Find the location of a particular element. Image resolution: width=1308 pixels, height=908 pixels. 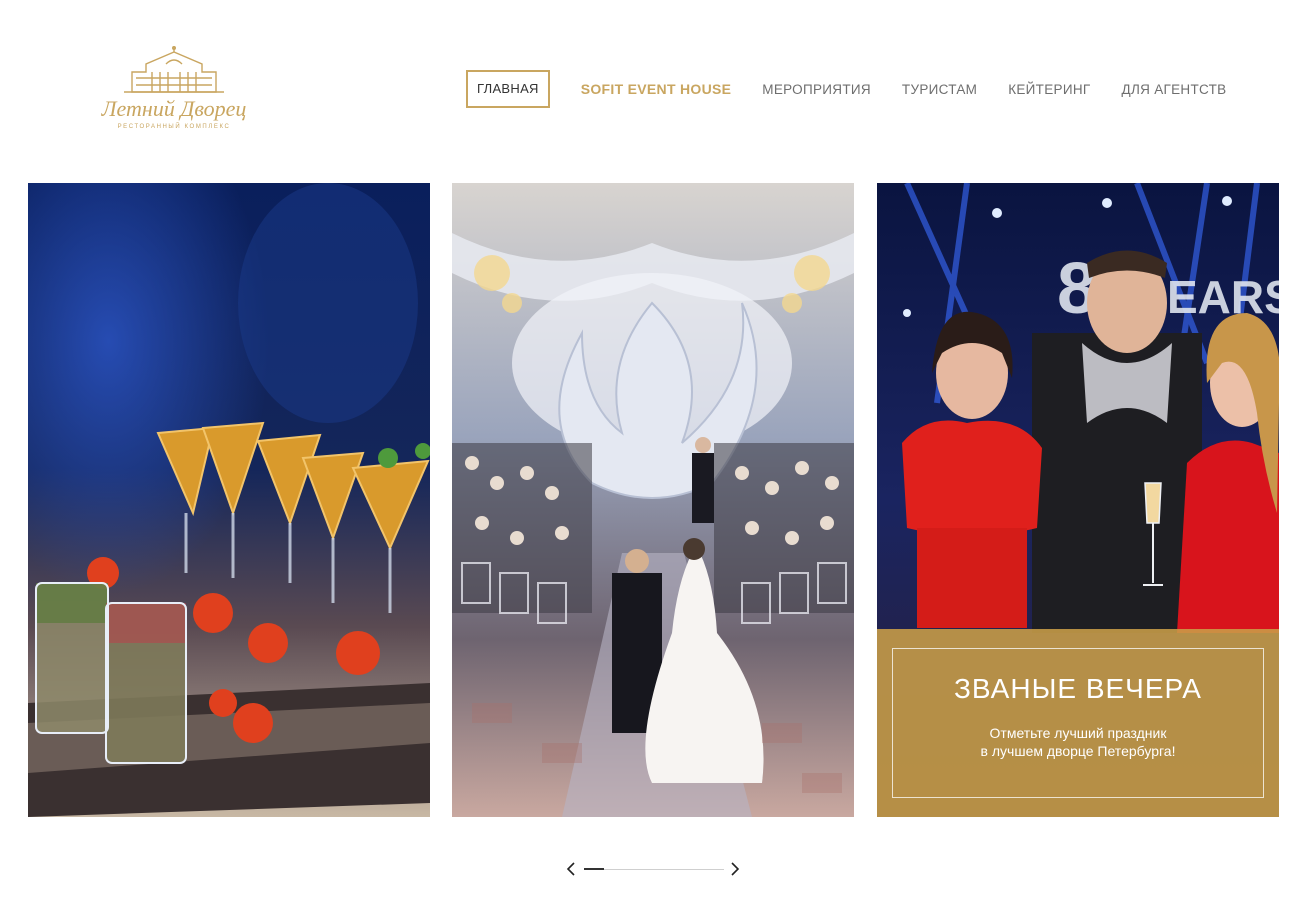

caption-frame is located at coordinates (1078, 723).